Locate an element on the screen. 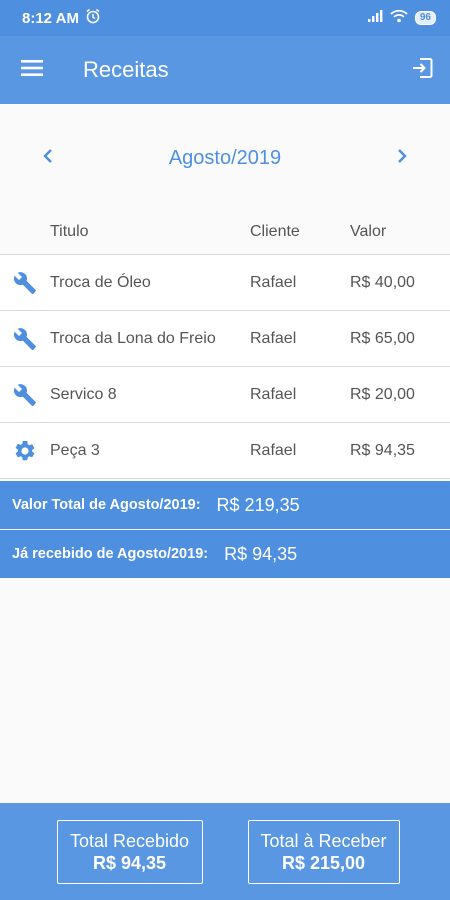  month-navigator: Agosto/2019 is located at coordinates (225, 158).